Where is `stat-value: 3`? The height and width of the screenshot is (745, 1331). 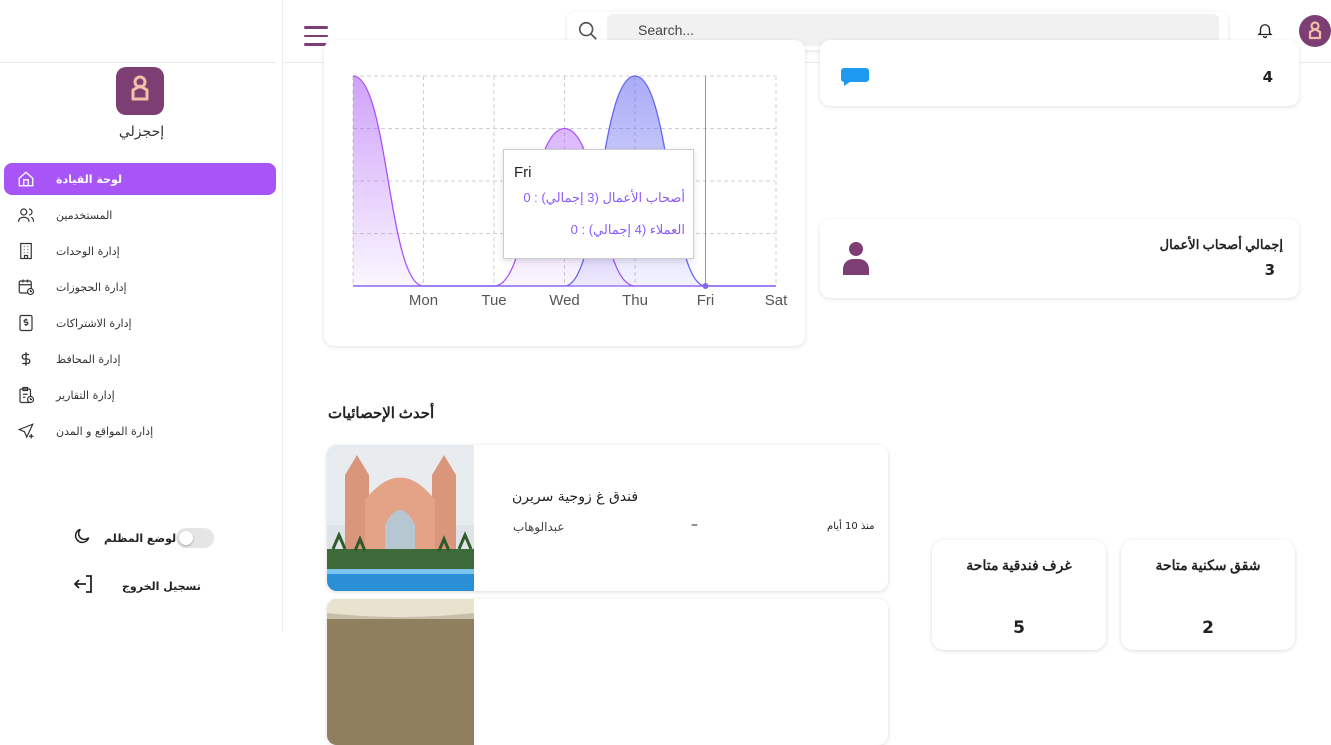 stat-value: 3 is located at coordinates (1269, 270).